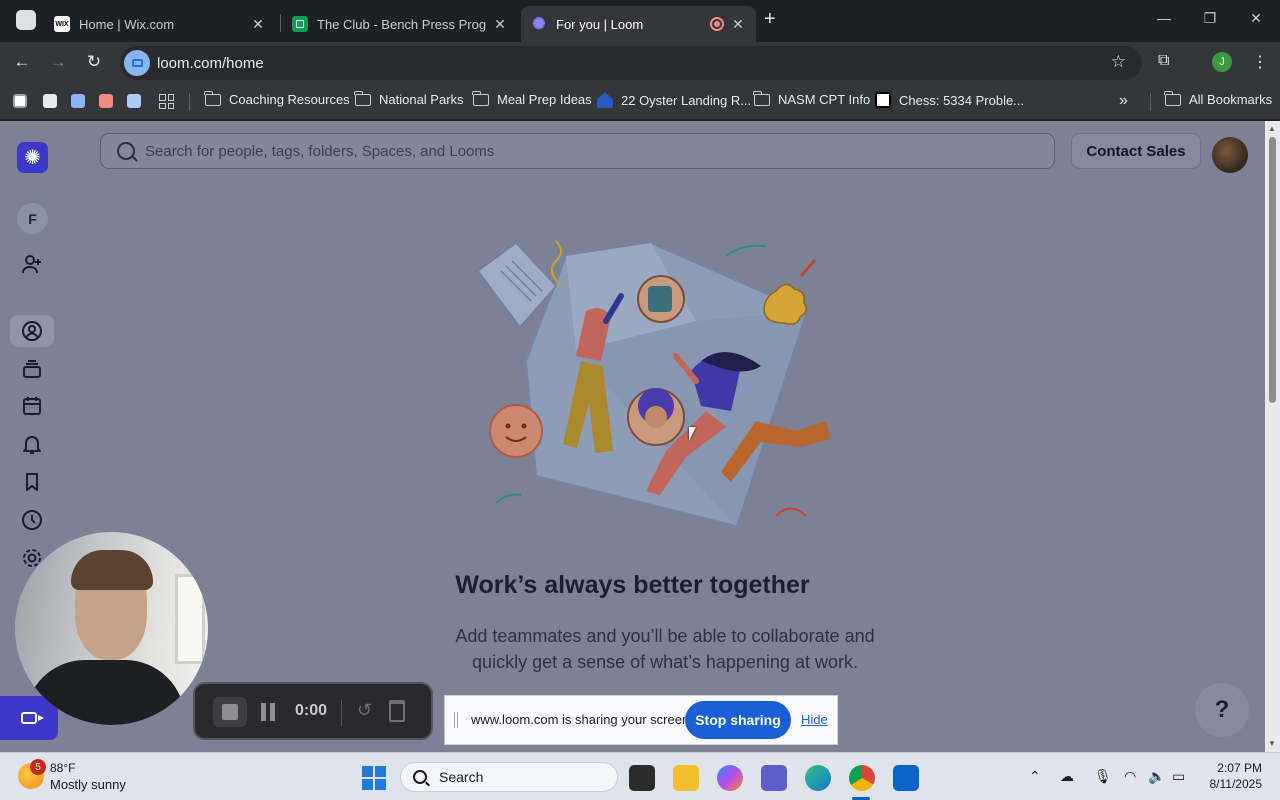 The height and width of the screenshot is (800, 1280). What do you see at coordinates (1163, 61) in the screenshot?
I see `tab-search-lens-icon: ⧉` at bounding box center [1163, 61].